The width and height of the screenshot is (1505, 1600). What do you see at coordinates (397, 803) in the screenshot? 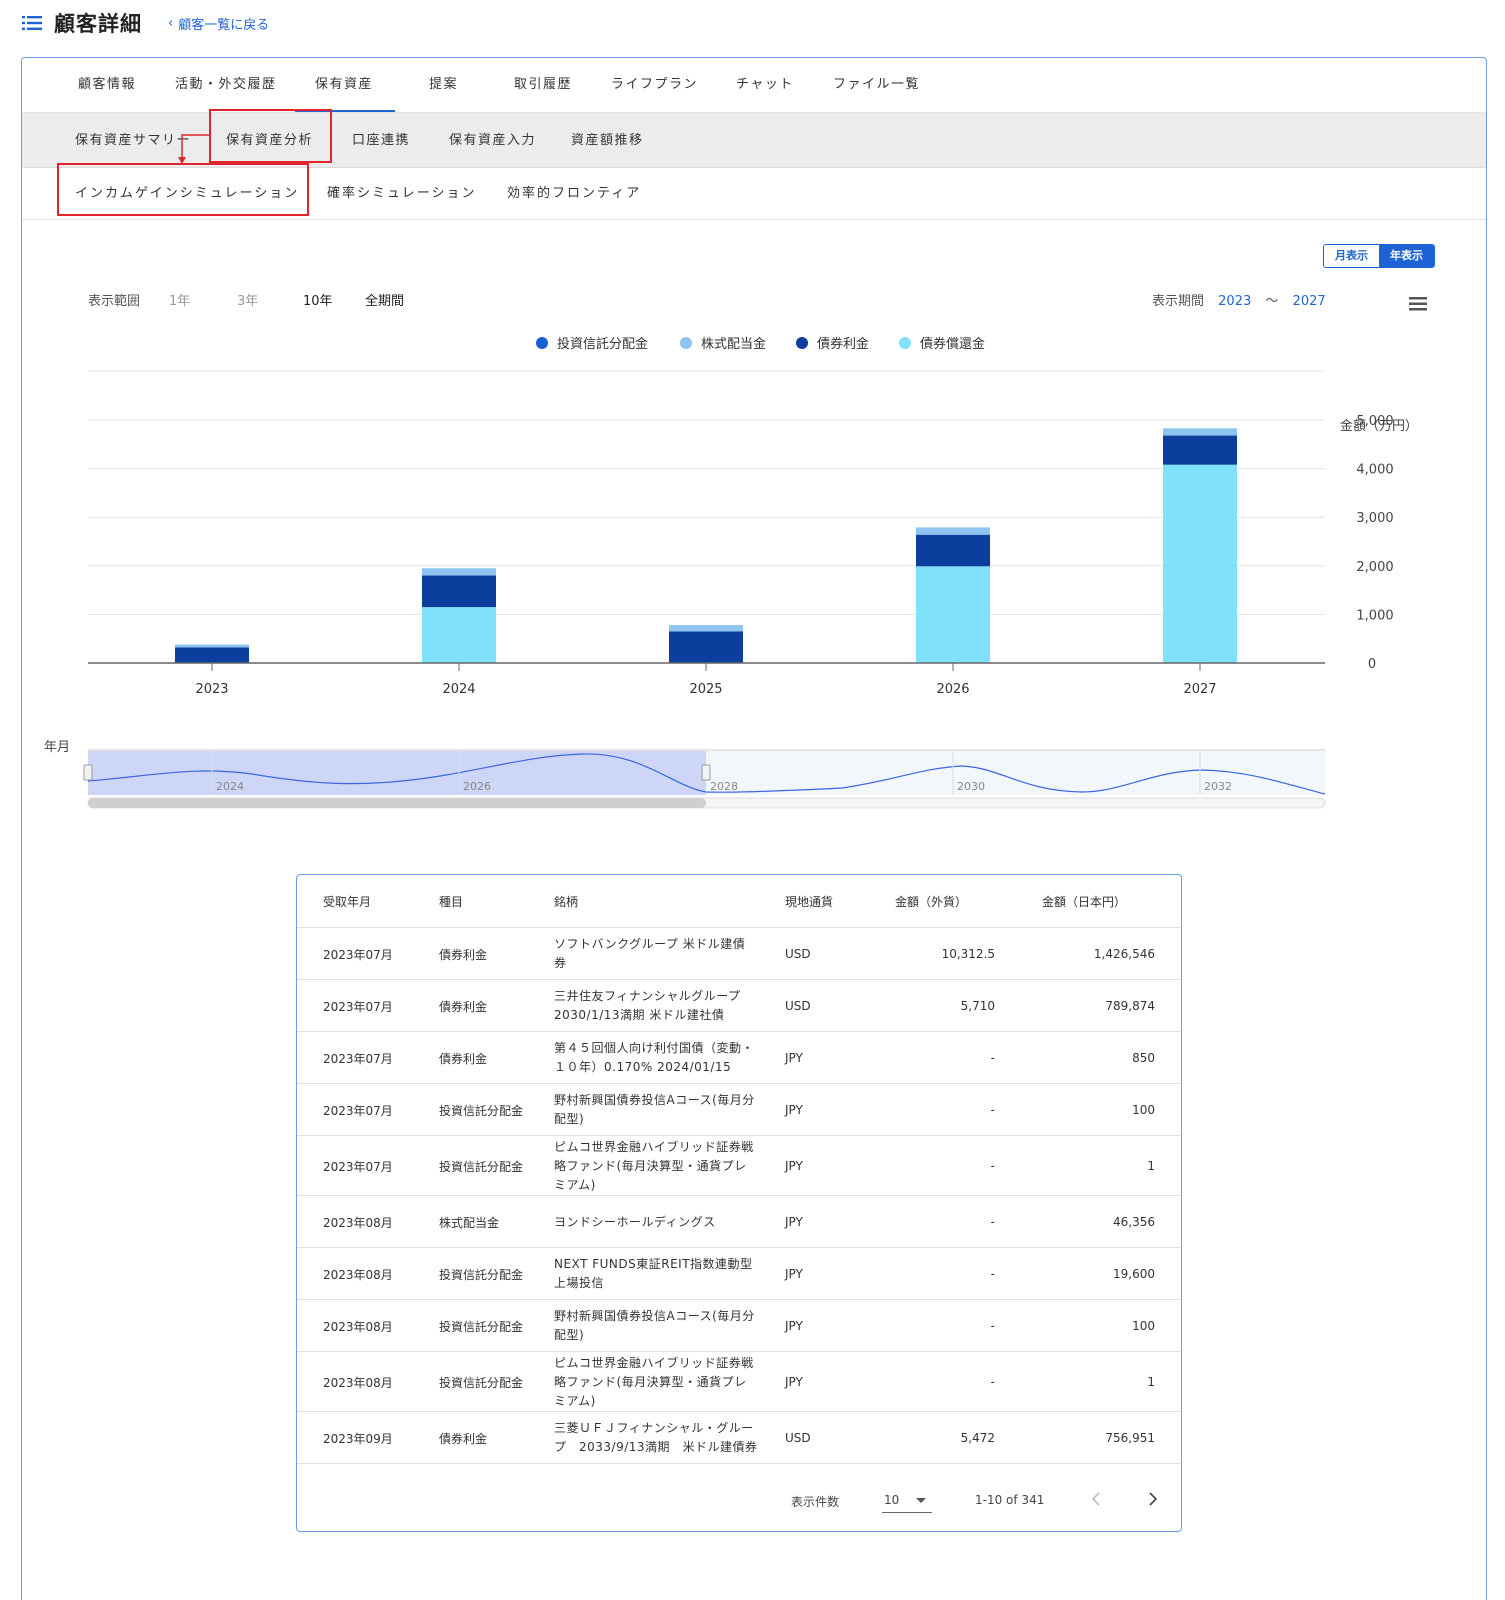
I see `navigator-scrollbar-thumb` at bounding box center [397, 803].